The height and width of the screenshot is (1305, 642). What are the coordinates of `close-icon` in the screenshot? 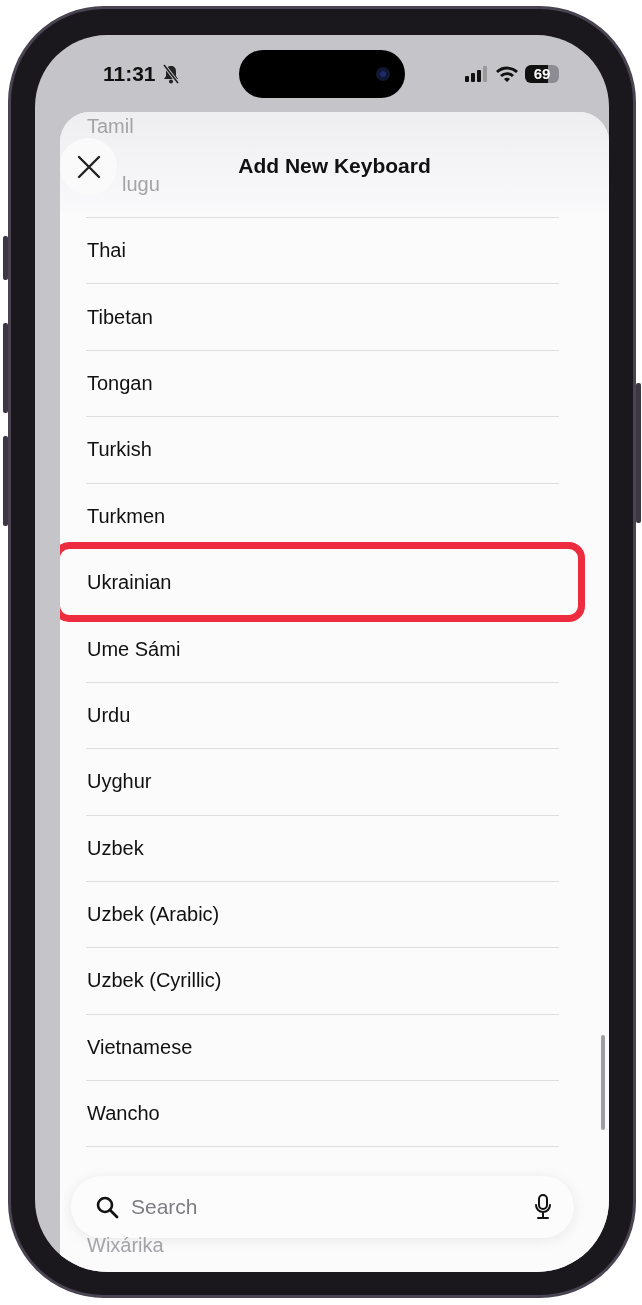 It's located at (88, 166).